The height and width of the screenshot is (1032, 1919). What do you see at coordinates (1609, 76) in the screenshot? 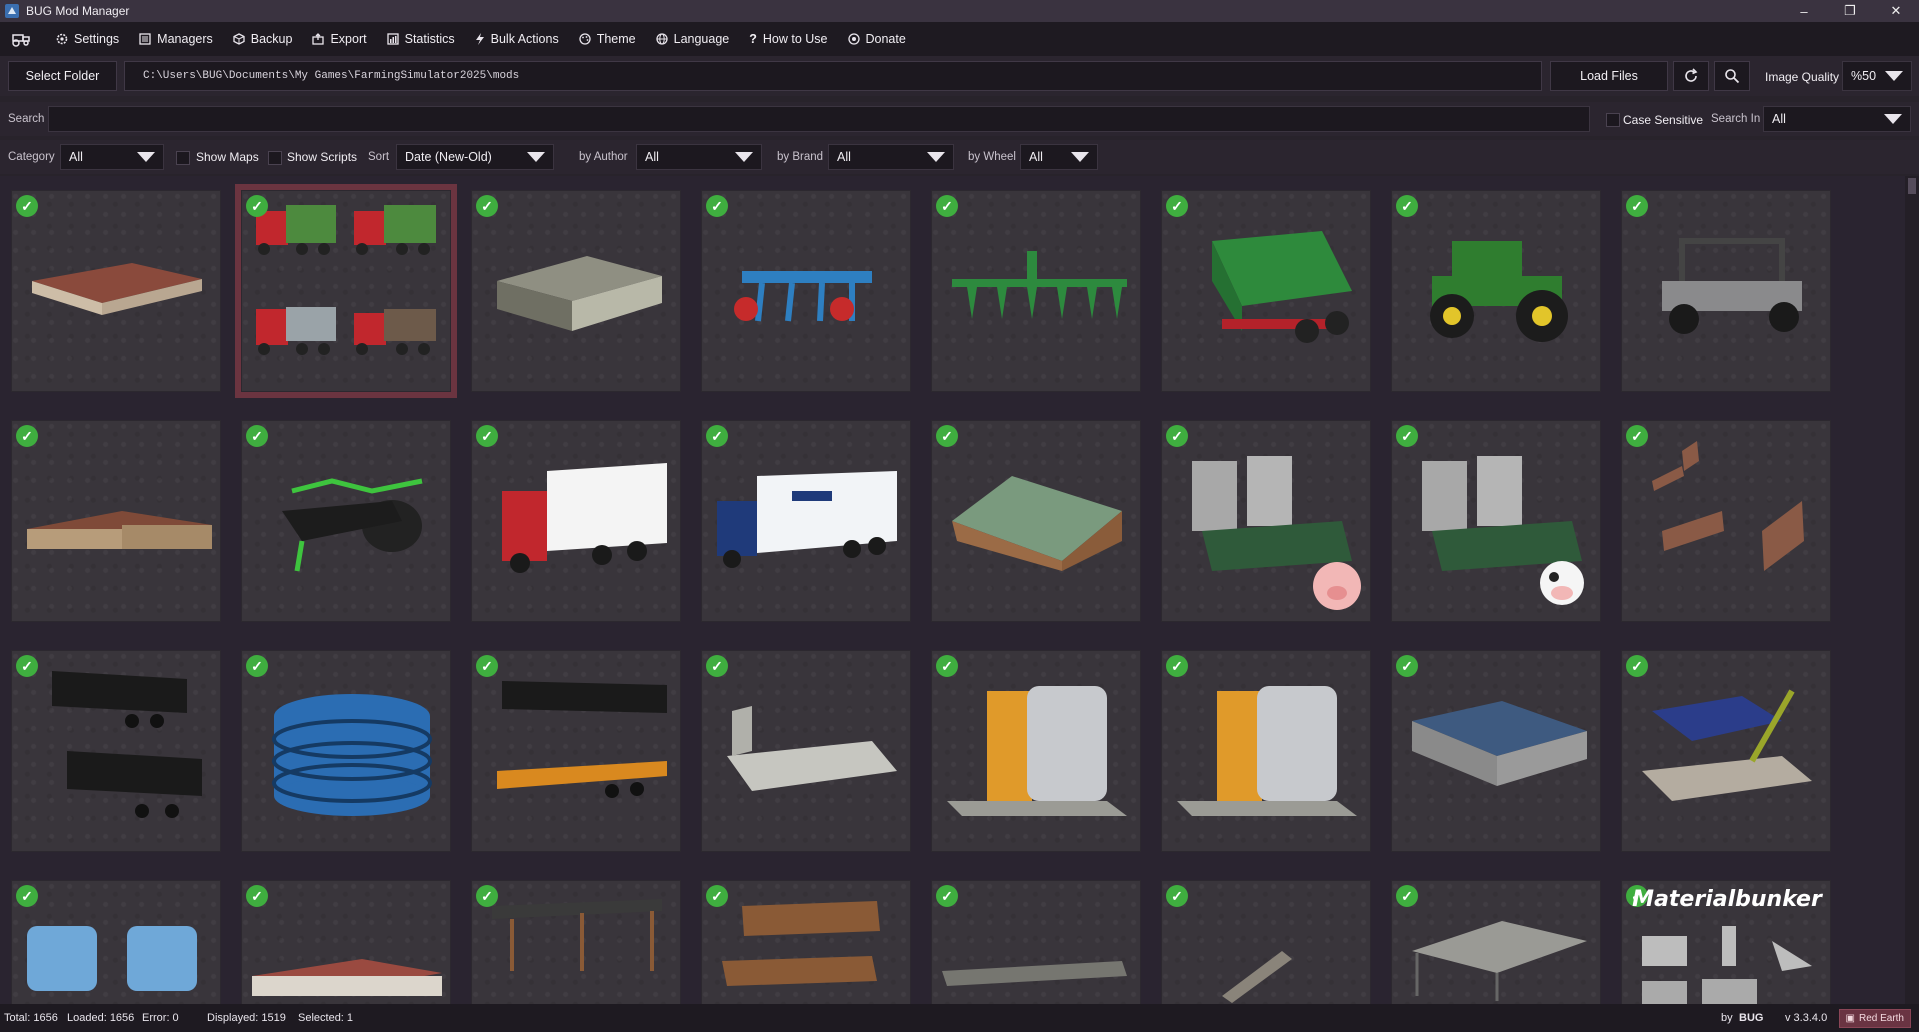
I see `load-files-button: Load Files` at bounding box center [1609, 76].